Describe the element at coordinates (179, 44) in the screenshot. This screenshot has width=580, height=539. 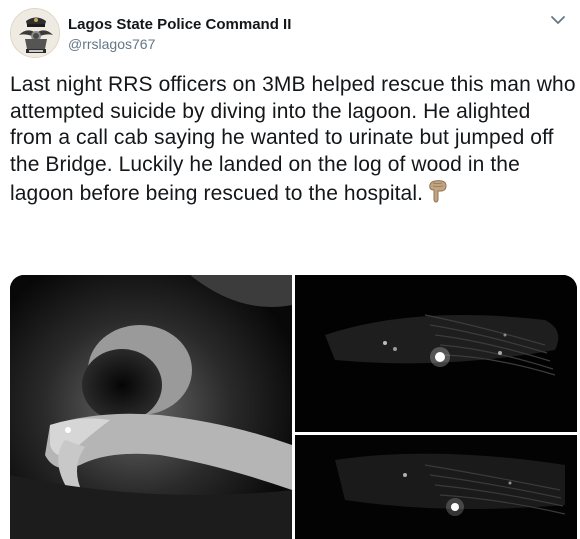
I see `user-handle: @rrslagos767` at that location.